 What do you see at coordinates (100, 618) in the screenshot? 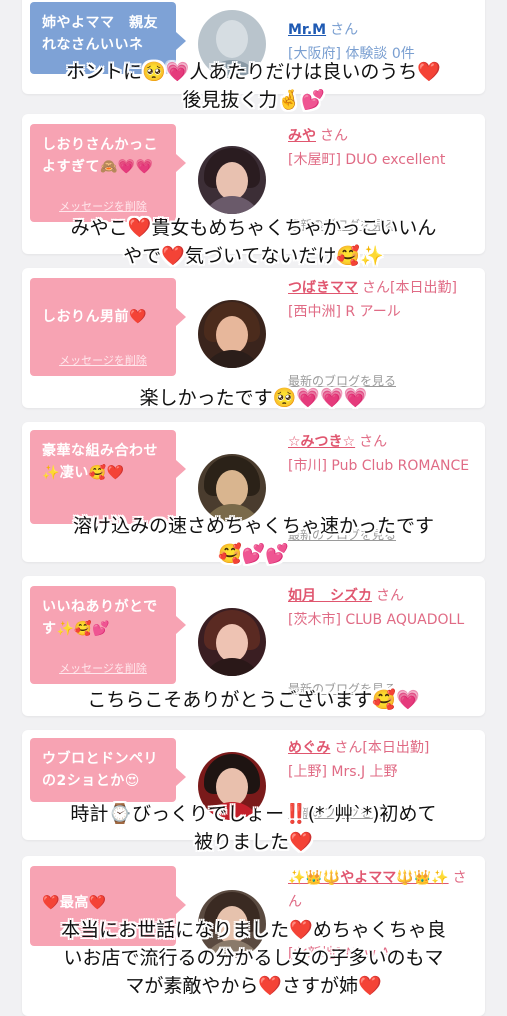
I see `message-text: いいねありがとです✨🥰💕` at bounding box center [100, 618].